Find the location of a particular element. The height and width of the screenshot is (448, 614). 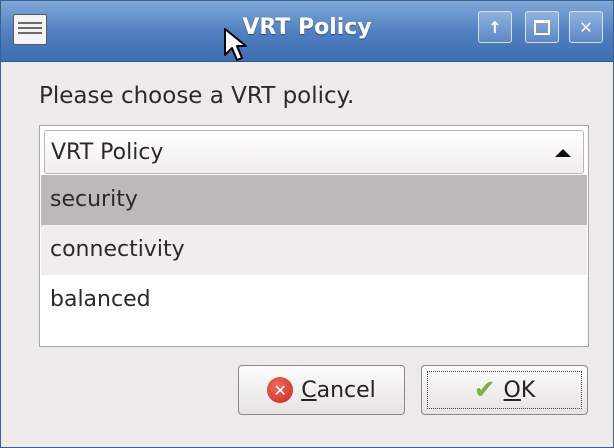

maximize-icon is located at coordinates (542, 27).